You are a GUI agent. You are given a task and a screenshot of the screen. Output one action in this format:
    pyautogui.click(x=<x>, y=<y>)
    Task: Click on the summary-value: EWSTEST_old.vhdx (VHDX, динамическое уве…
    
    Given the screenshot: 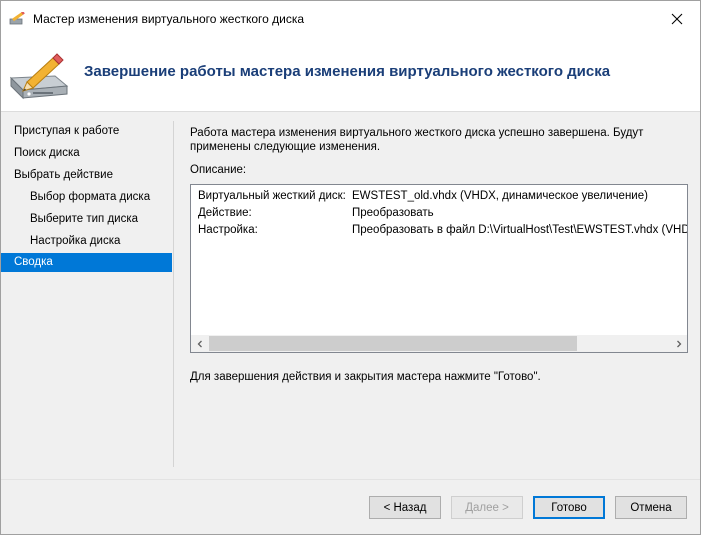 What is the action you would take?
    pyautogui.click(x=500, y=196)
    